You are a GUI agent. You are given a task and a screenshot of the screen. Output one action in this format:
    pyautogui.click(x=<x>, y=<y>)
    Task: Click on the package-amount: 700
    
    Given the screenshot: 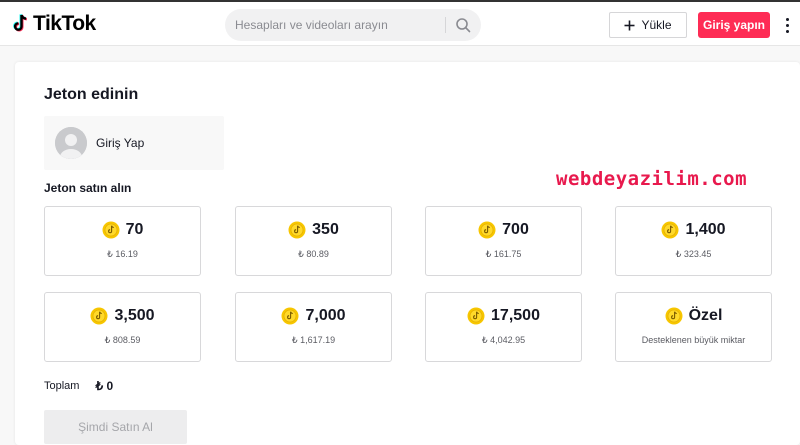 What is the action you would take?
    pyautogui.click(x=515, y=229)
    